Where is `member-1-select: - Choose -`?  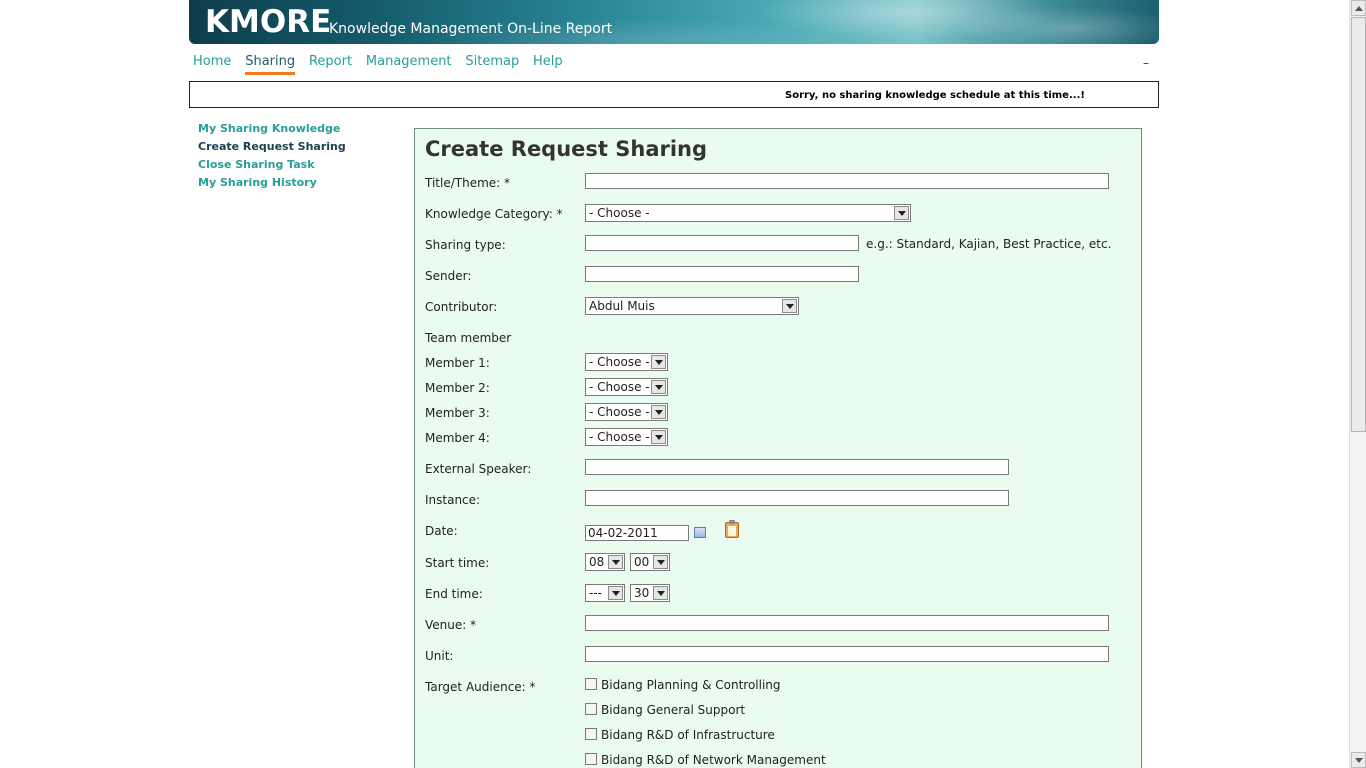
member-1-select: - Choose - is located at coordinates (626, 362).